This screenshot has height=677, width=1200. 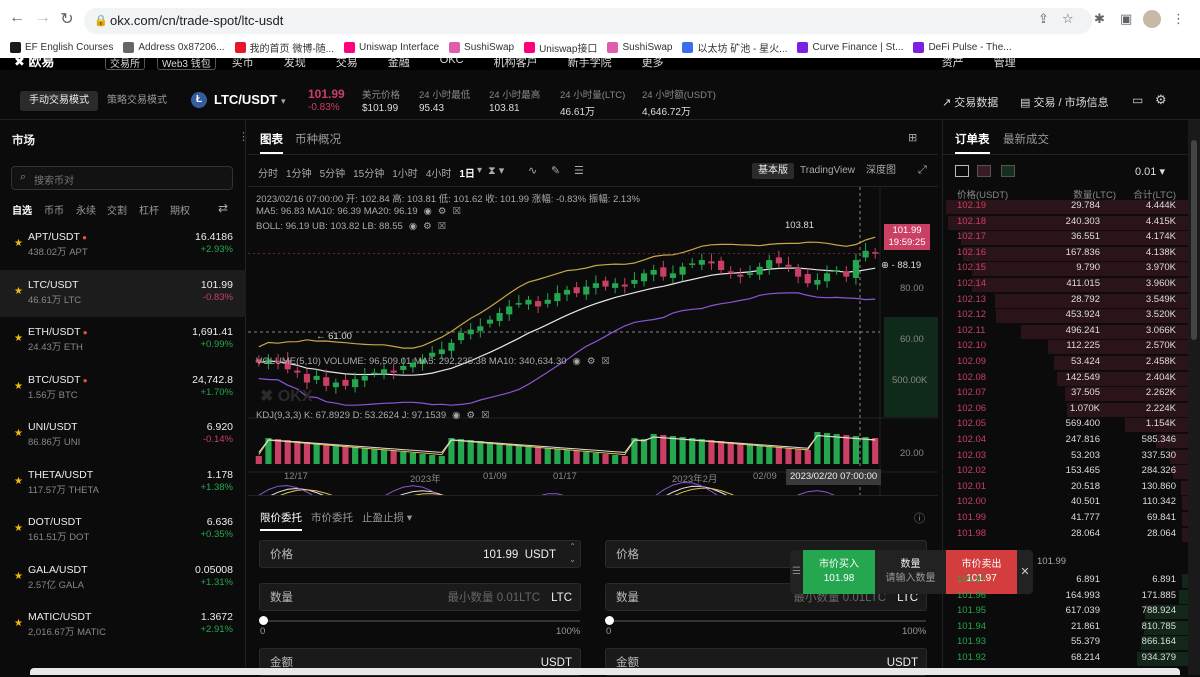 I want to click on precision-select: 0.01 ▾, so click(x=1150, y=171).